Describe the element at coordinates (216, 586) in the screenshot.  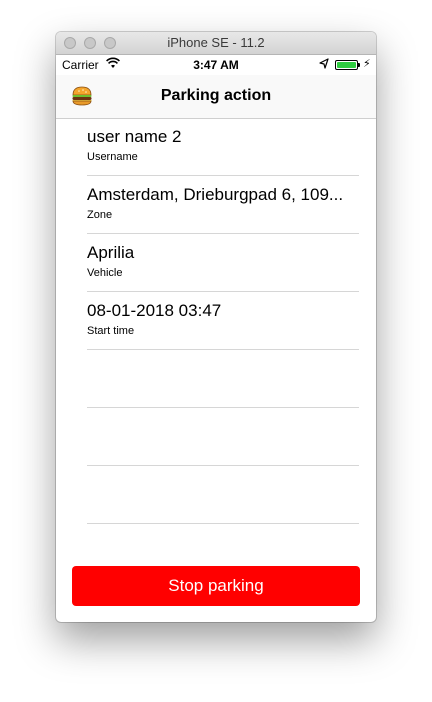
I see `stop-parking-button: Stop parking` at that location.